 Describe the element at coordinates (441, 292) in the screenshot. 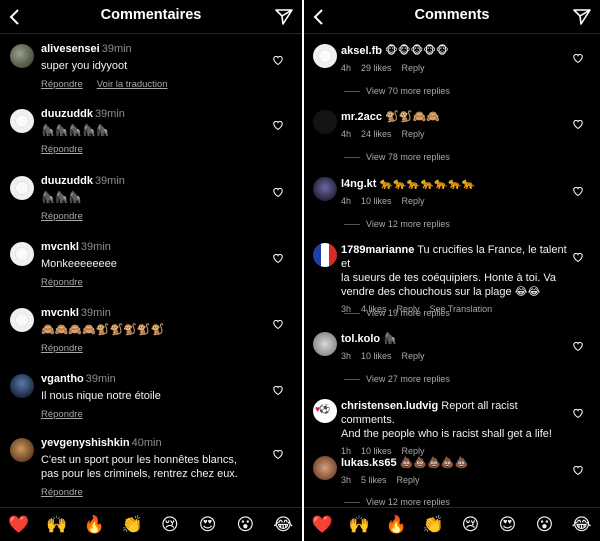

I see `comment-text: vendre des chouchous sur la plage 😂😂` at that location.